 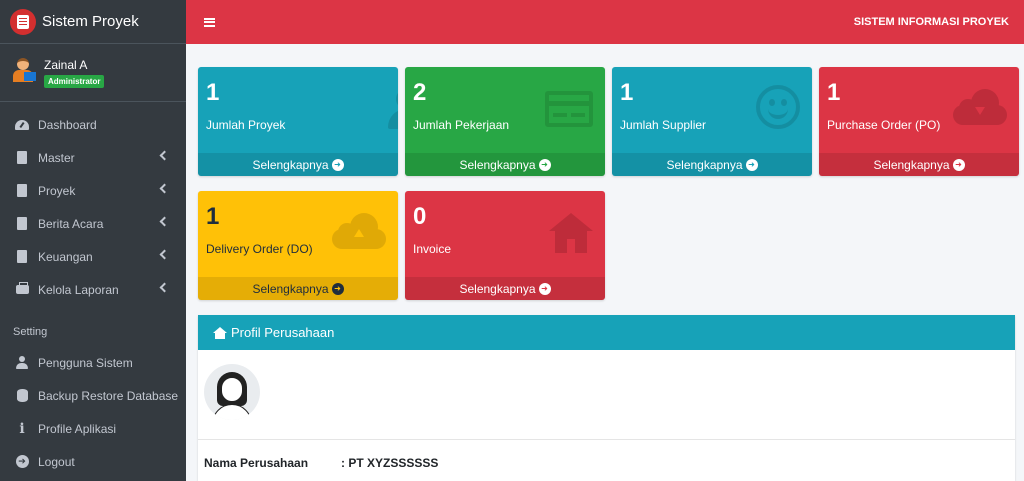 What do you see at coordinates (298, 121) in the screenshot?
I see `box-jumlah-proyek: 1 Jumlah Proyek Selengkapnya ➜` at bounding box center [298, 121].